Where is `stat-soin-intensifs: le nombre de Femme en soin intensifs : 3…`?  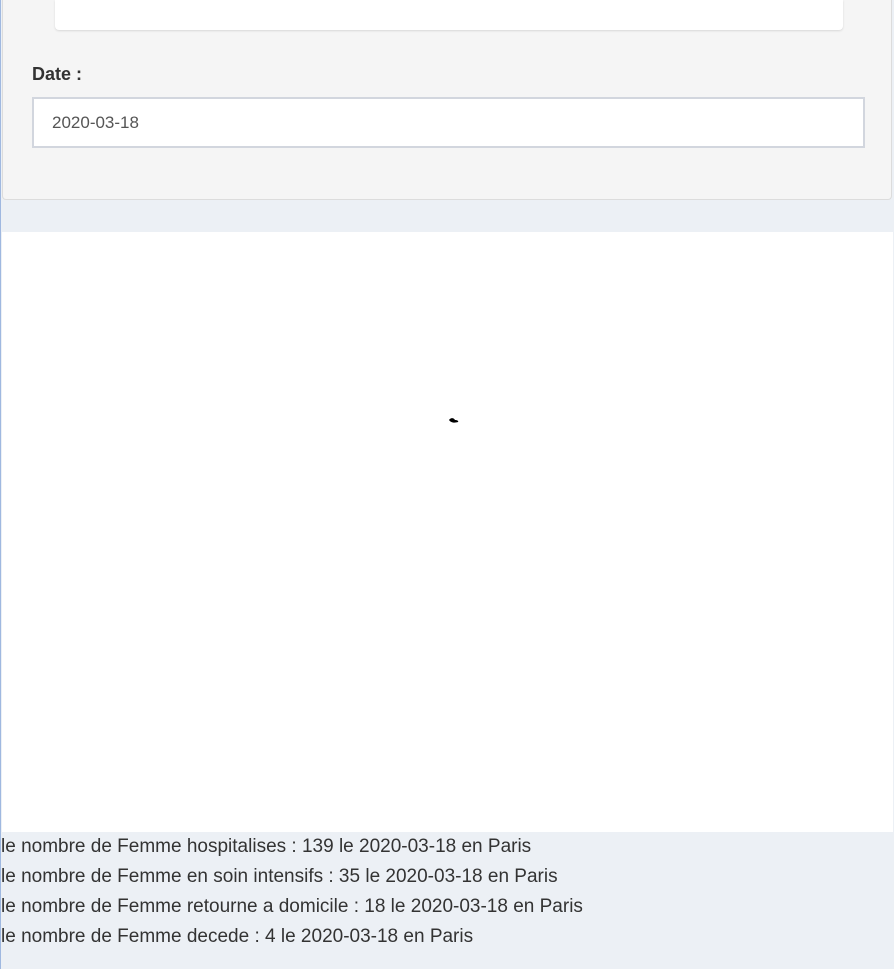
stat-soin-intensifs: le nombre de Femme en soin intensifs : 3… is located at coordinates (279, 876).